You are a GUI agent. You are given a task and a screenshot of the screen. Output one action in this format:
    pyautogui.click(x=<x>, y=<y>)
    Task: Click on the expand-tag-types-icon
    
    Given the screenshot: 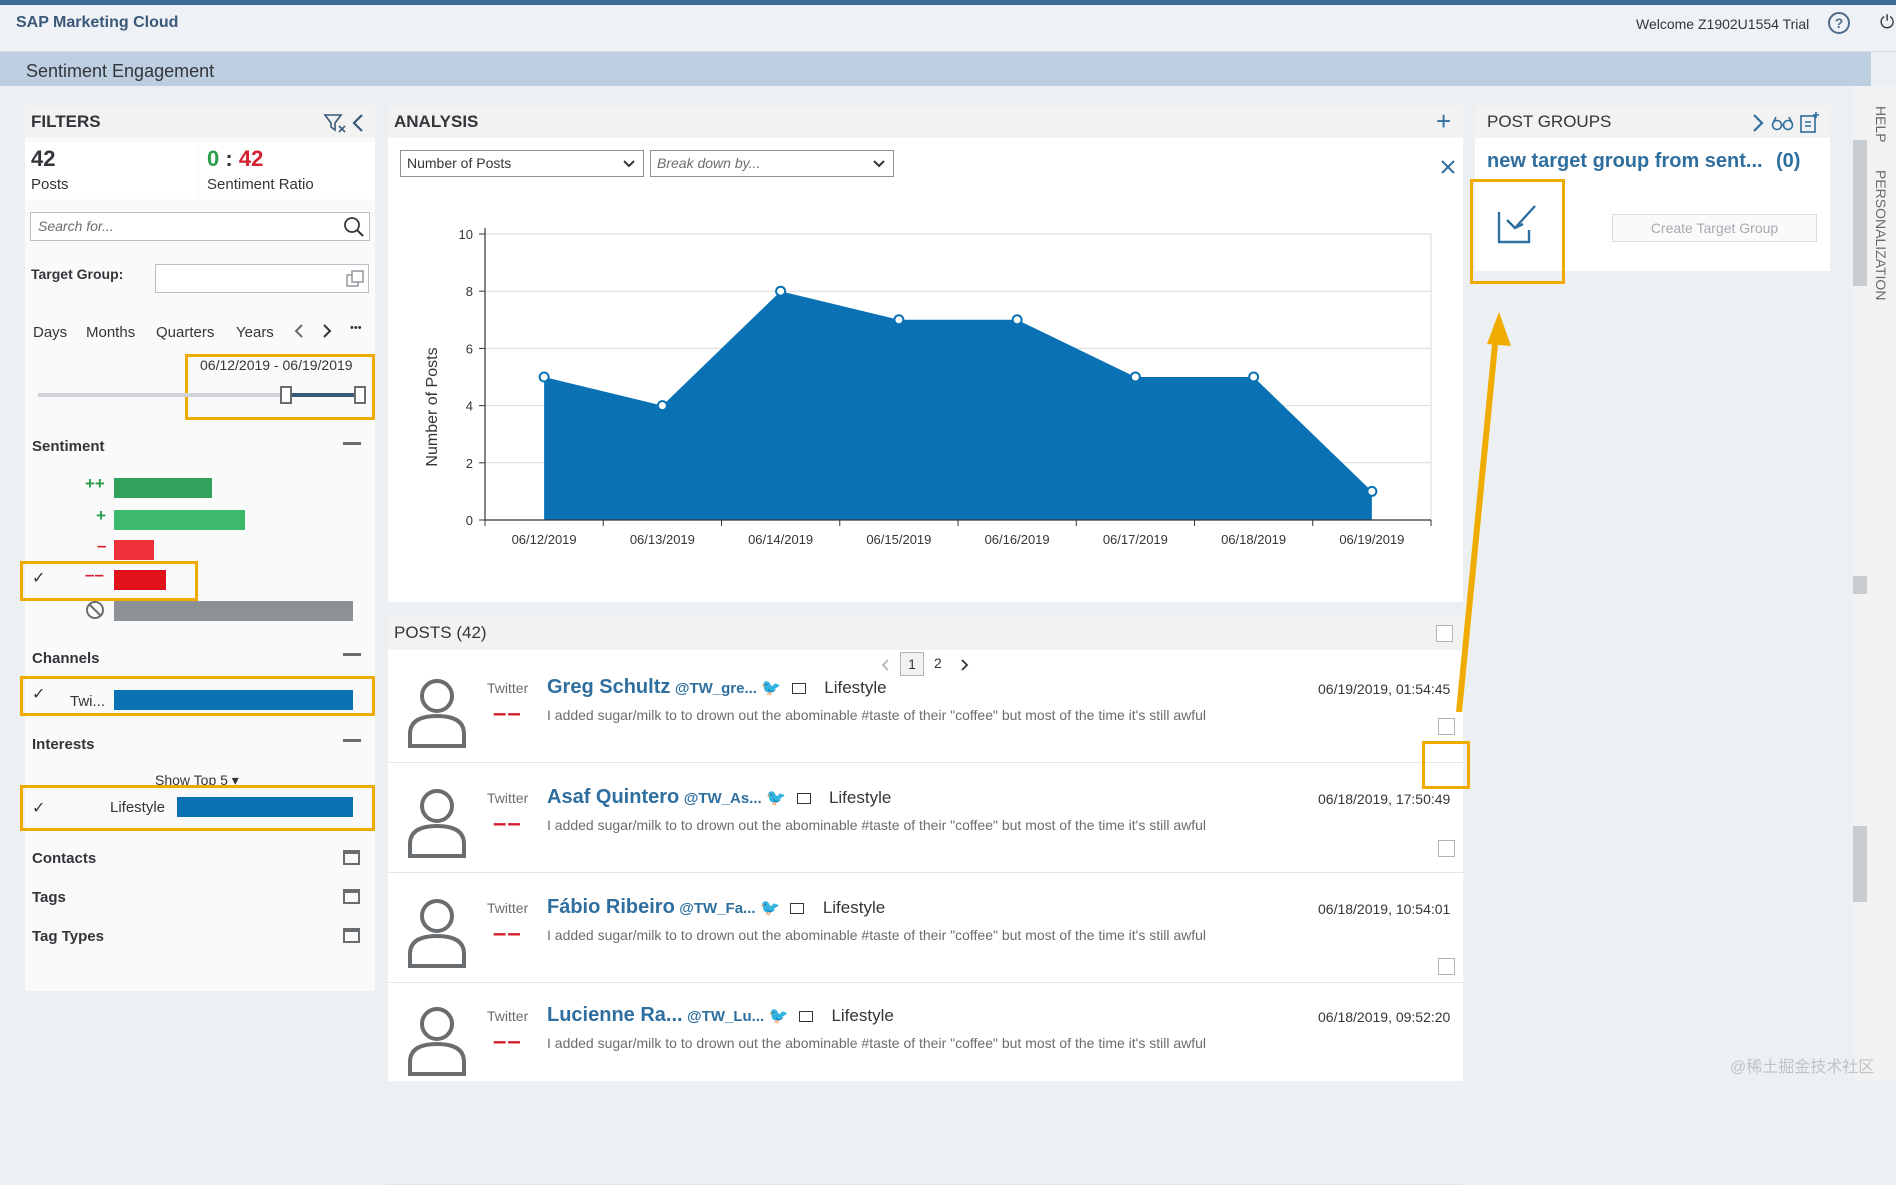 What is the action you would take?
    pyautogui.click(x=351, y=935)
    